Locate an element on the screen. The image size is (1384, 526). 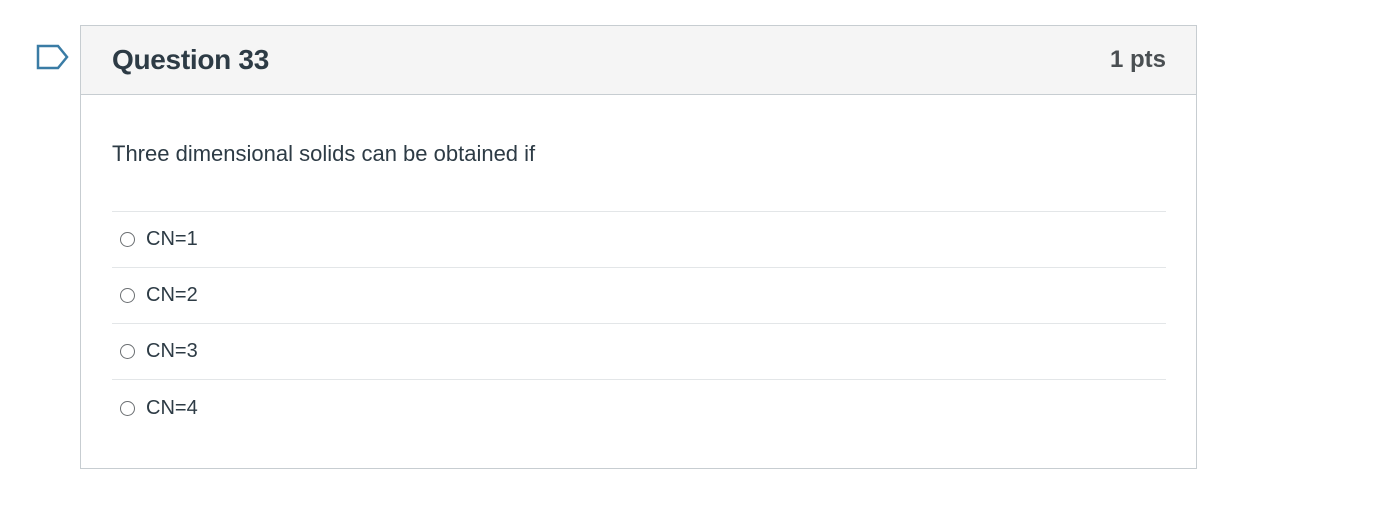
answer-label: CN=2 is located at coordinates (172, 295).